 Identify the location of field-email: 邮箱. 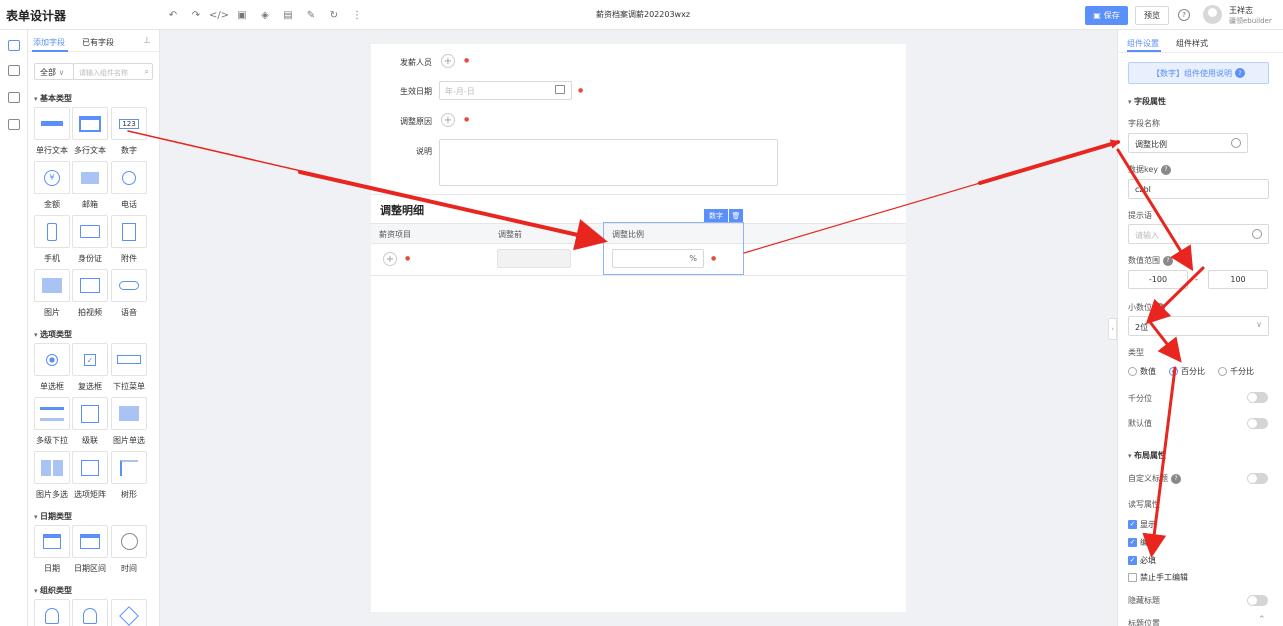
(90, 185).